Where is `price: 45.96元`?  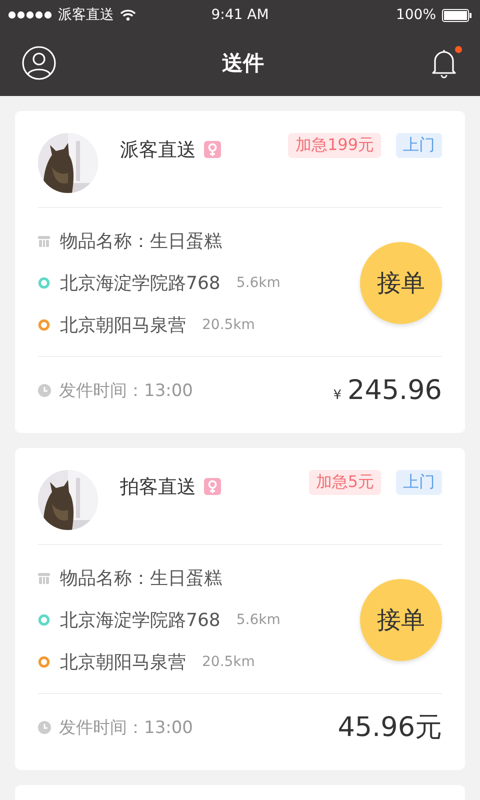
price: 45.96元 is located at coordinates (390, 728).